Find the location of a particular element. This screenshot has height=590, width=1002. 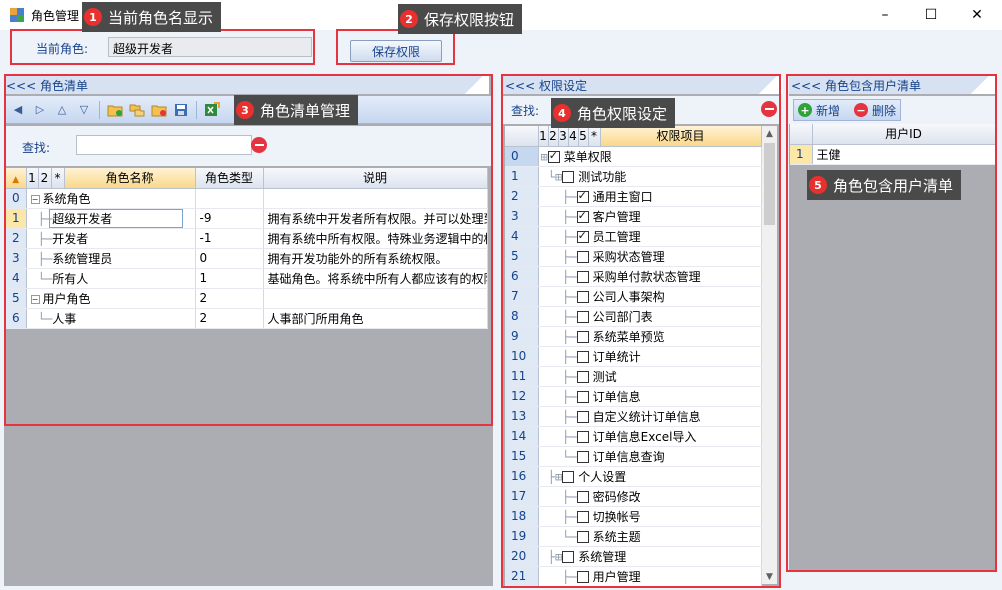

table-row: 6 └─人事 2 人事部门所用角色 is located at coordinates (247, 318).